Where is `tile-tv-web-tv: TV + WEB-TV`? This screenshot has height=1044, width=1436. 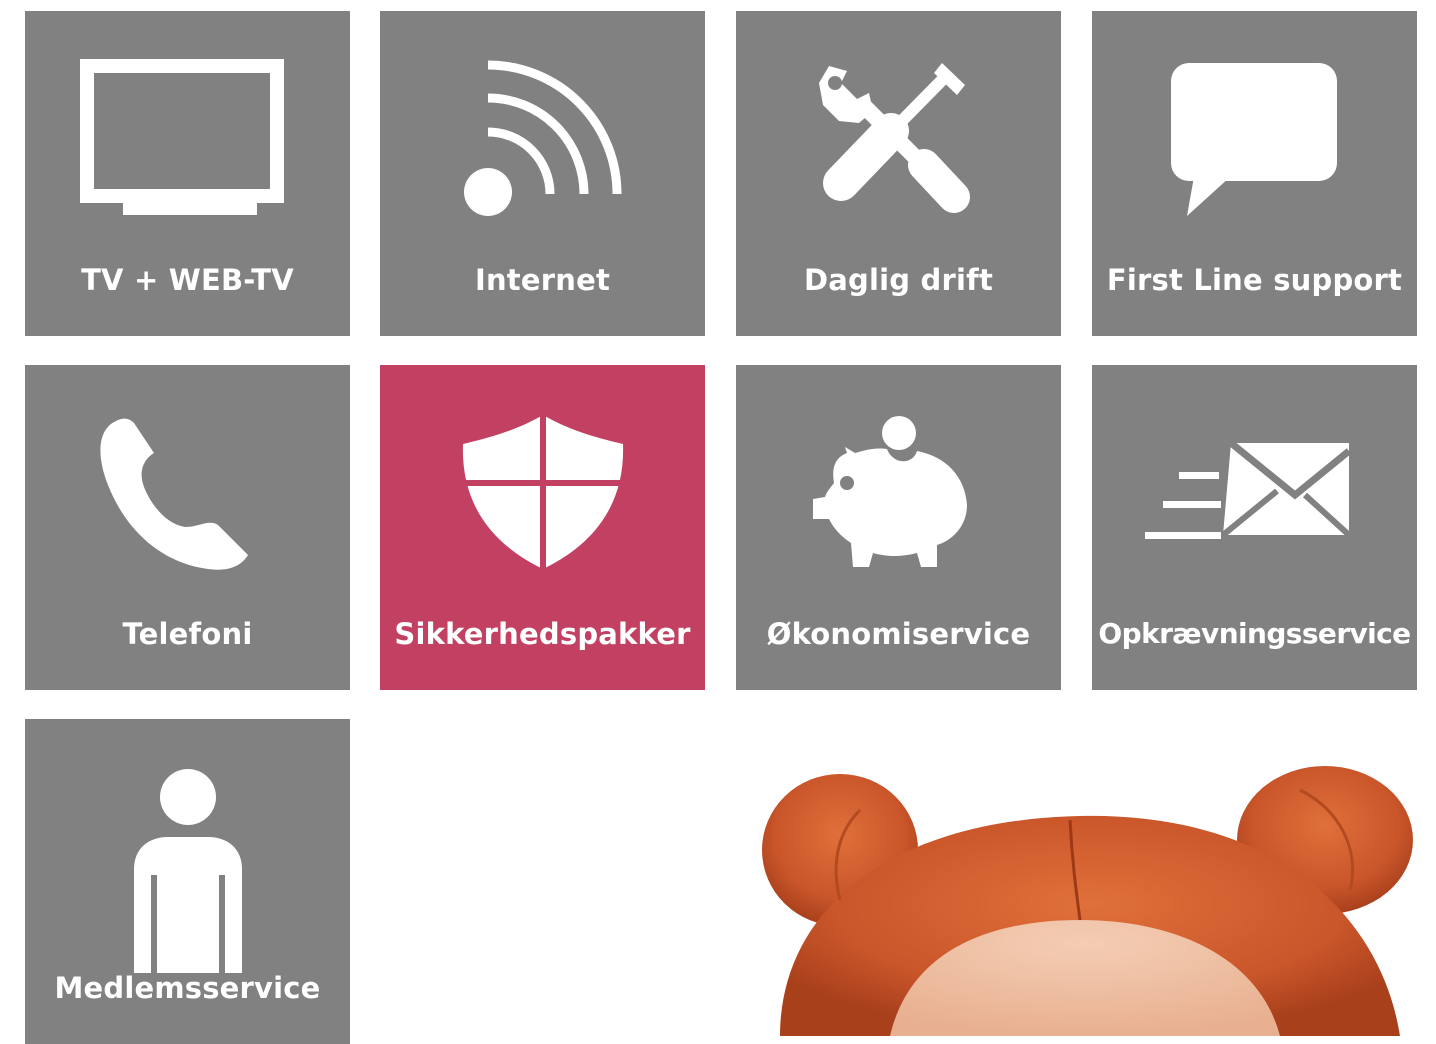
tile-tv-web-tv: TV + WEB-TV is located at coordinates (187, 173).